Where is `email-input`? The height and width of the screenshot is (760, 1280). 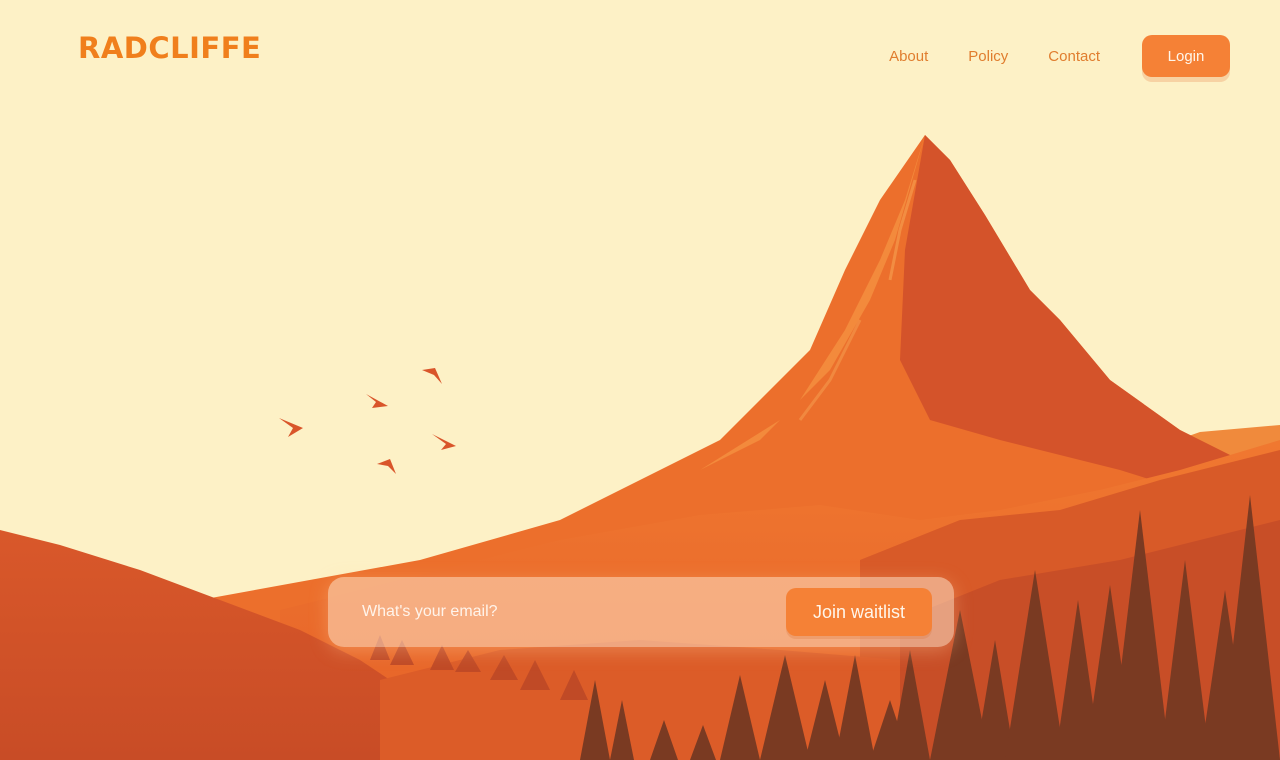
email-input is located at coordinates (573, 612).